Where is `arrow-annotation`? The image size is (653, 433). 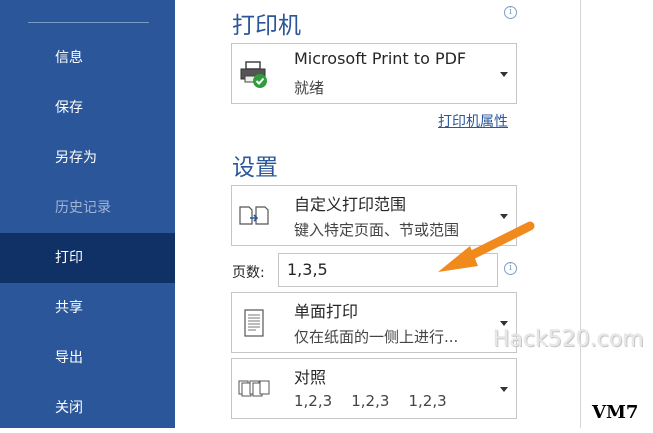 arrow-annotation is located at coordinates (486, 246).